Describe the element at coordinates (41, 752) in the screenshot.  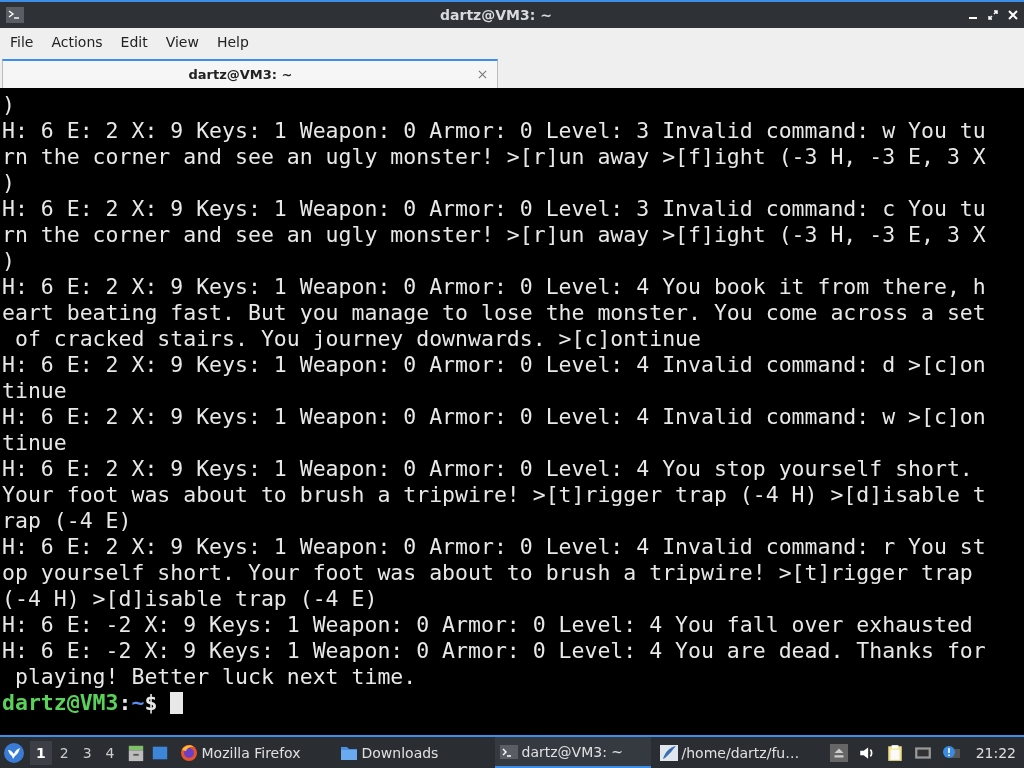
I see `workspace-button: 1` at that location.